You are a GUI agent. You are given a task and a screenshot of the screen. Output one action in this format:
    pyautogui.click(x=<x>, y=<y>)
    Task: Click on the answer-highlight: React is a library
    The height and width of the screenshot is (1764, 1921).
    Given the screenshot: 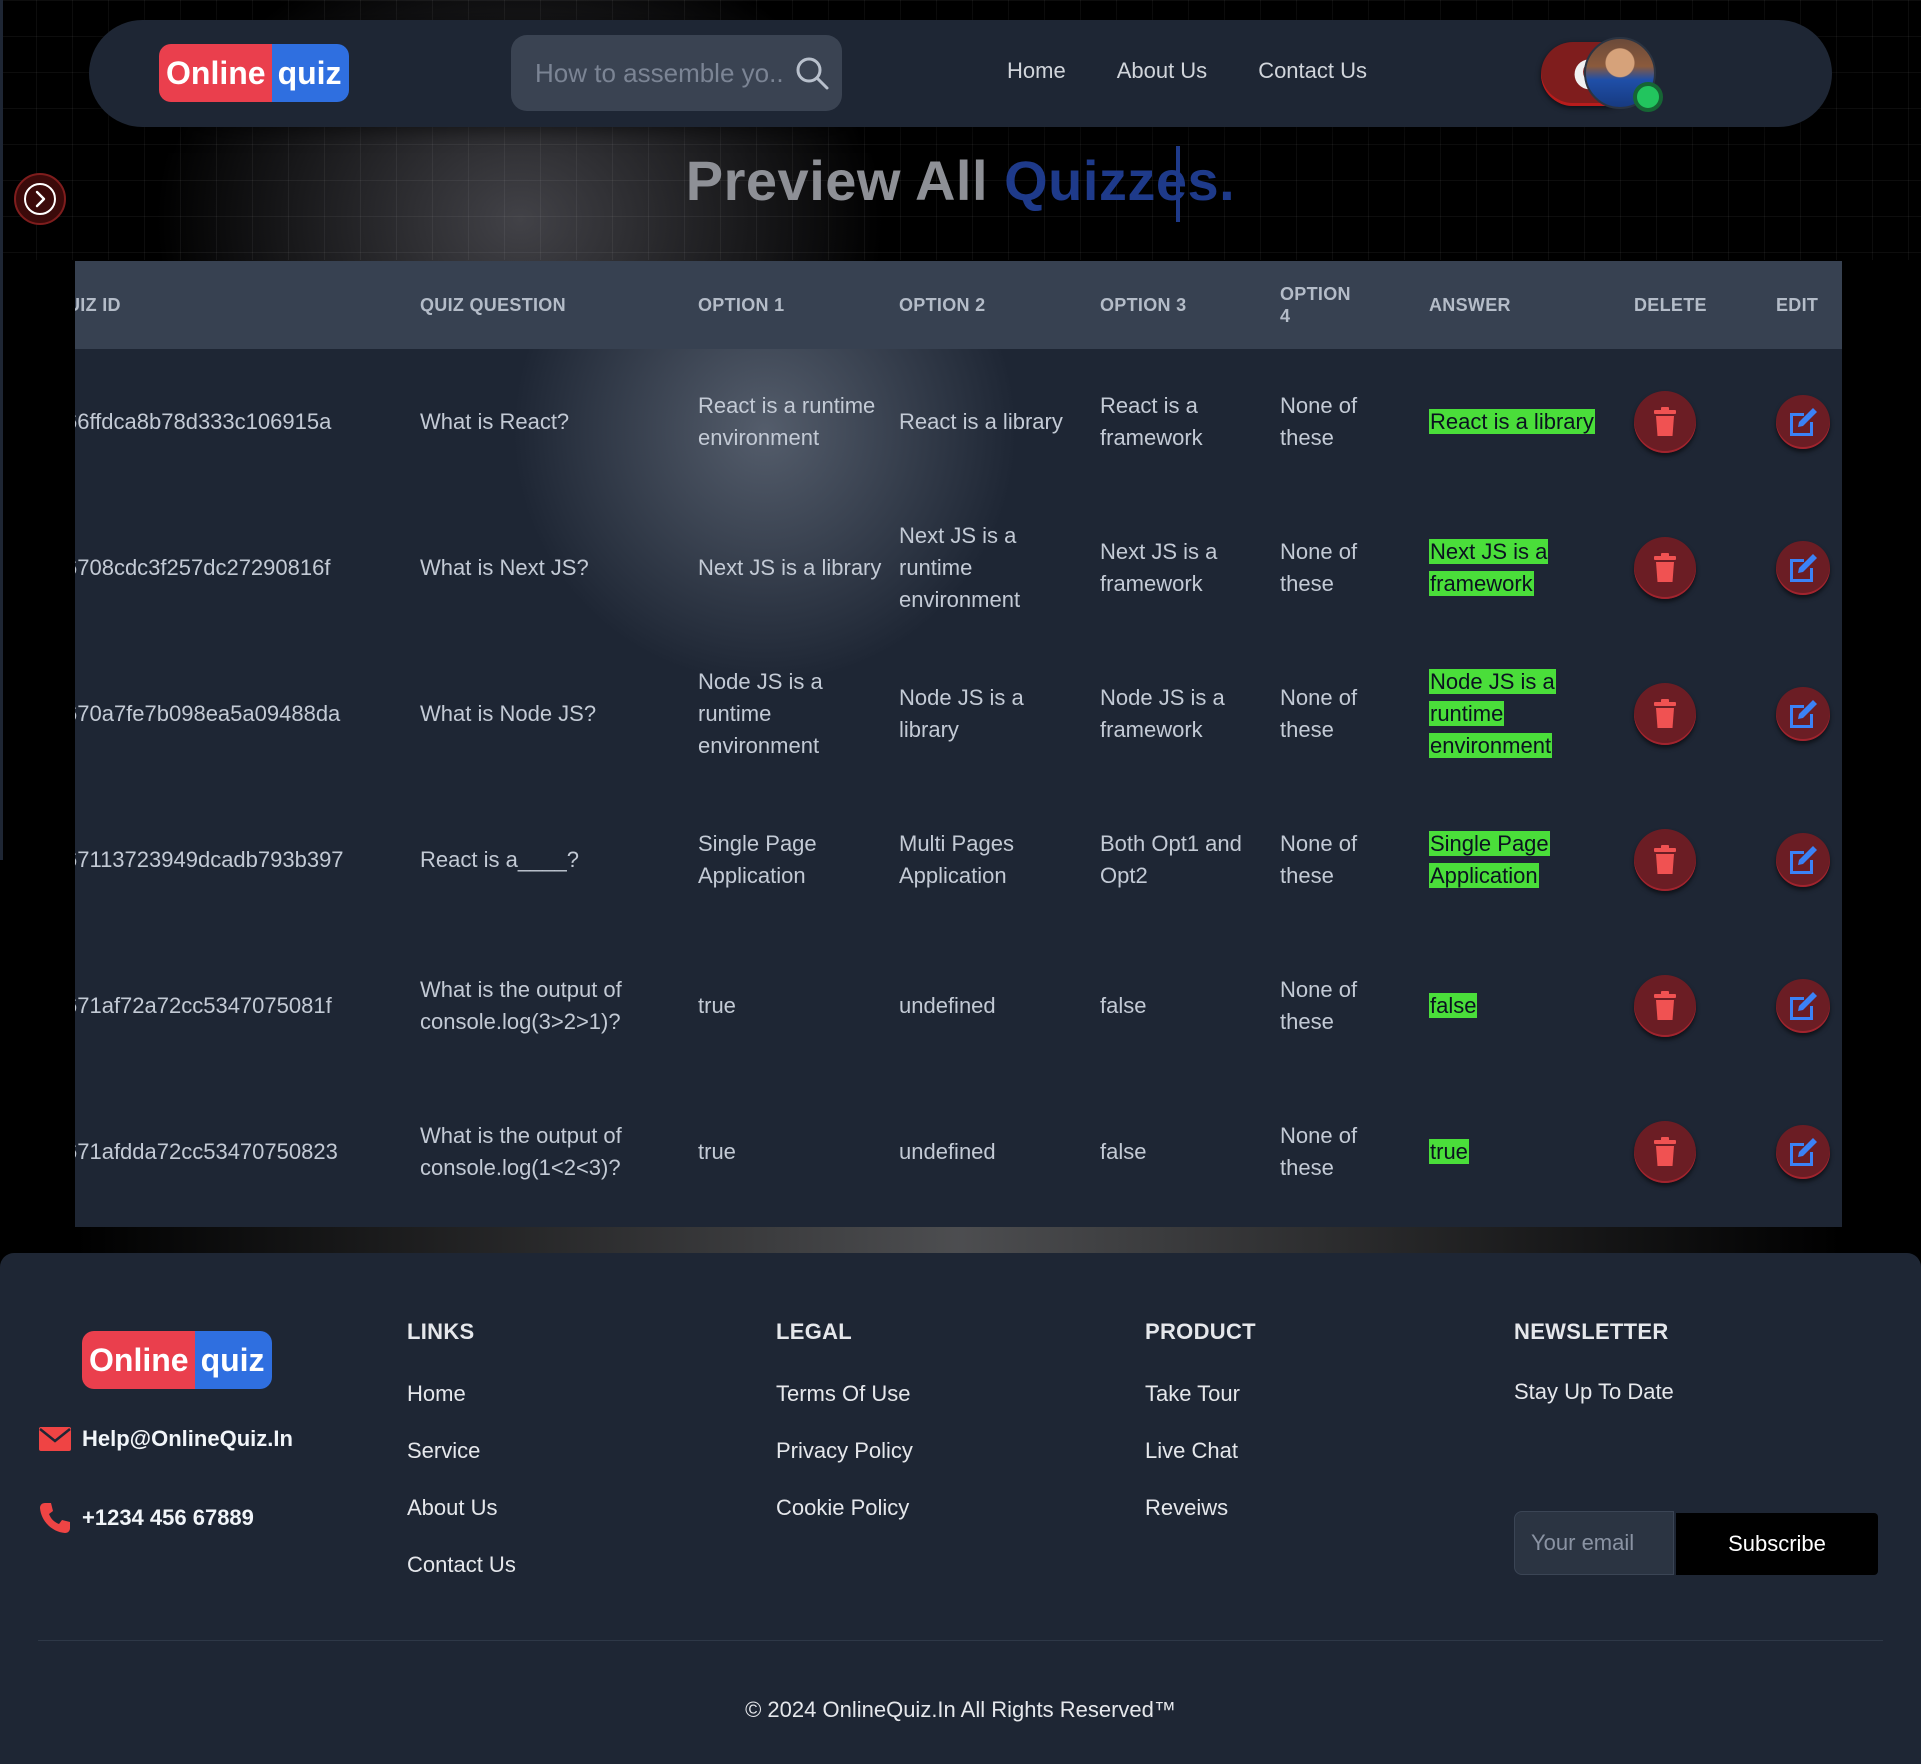 What is the action you would take?
    pyautogui.click(x=1512, y=421)
    